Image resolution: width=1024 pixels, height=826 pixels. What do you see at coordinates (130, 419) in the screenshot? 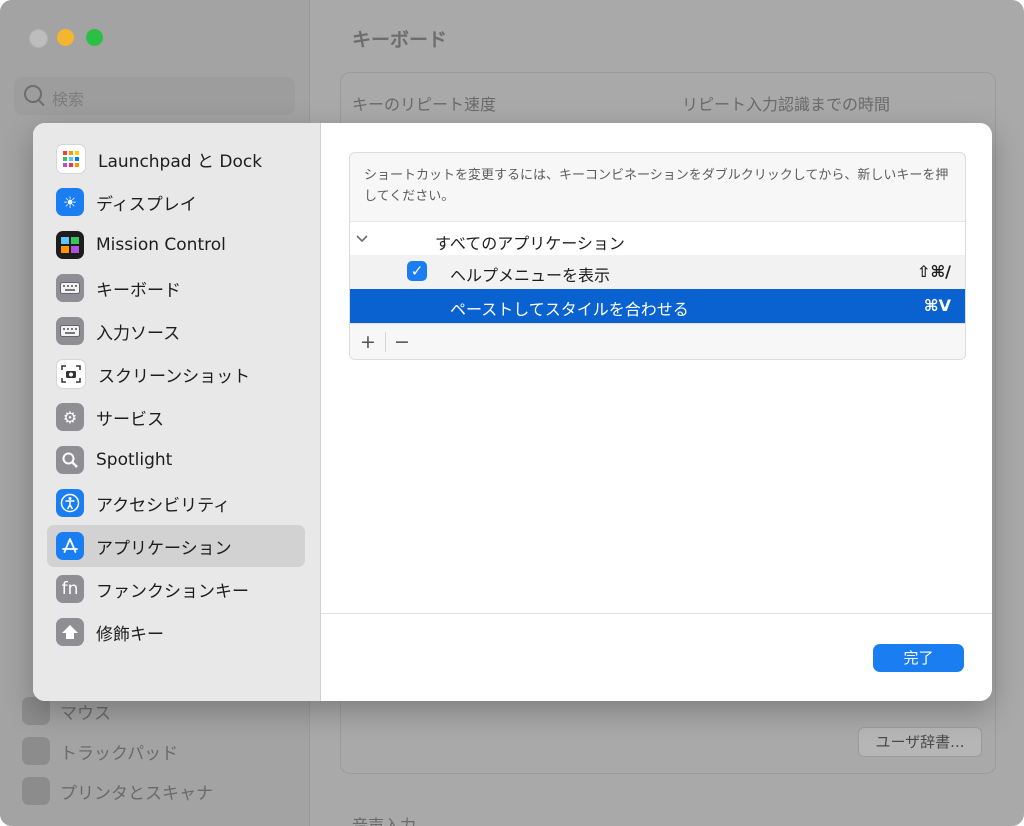
I see `sidebar-item-label: サービス` at bounding box center [130, 419].